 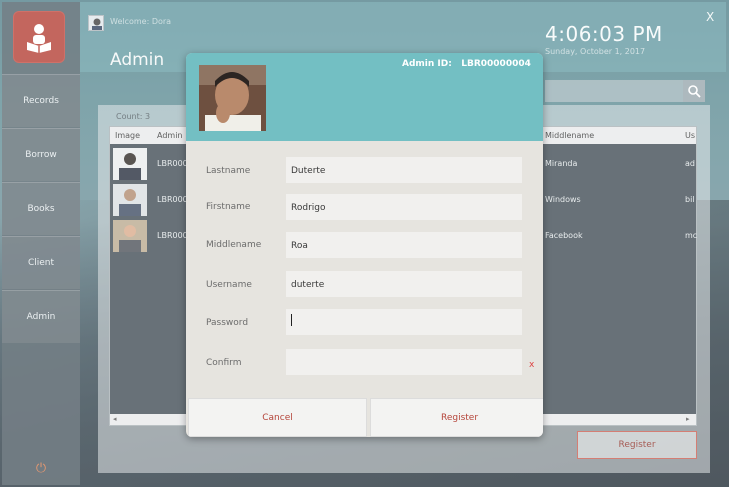 What do you see at coordinates (291, 319) in the screenshot?
I see `text-cursor` at bounding box center [291, 319].